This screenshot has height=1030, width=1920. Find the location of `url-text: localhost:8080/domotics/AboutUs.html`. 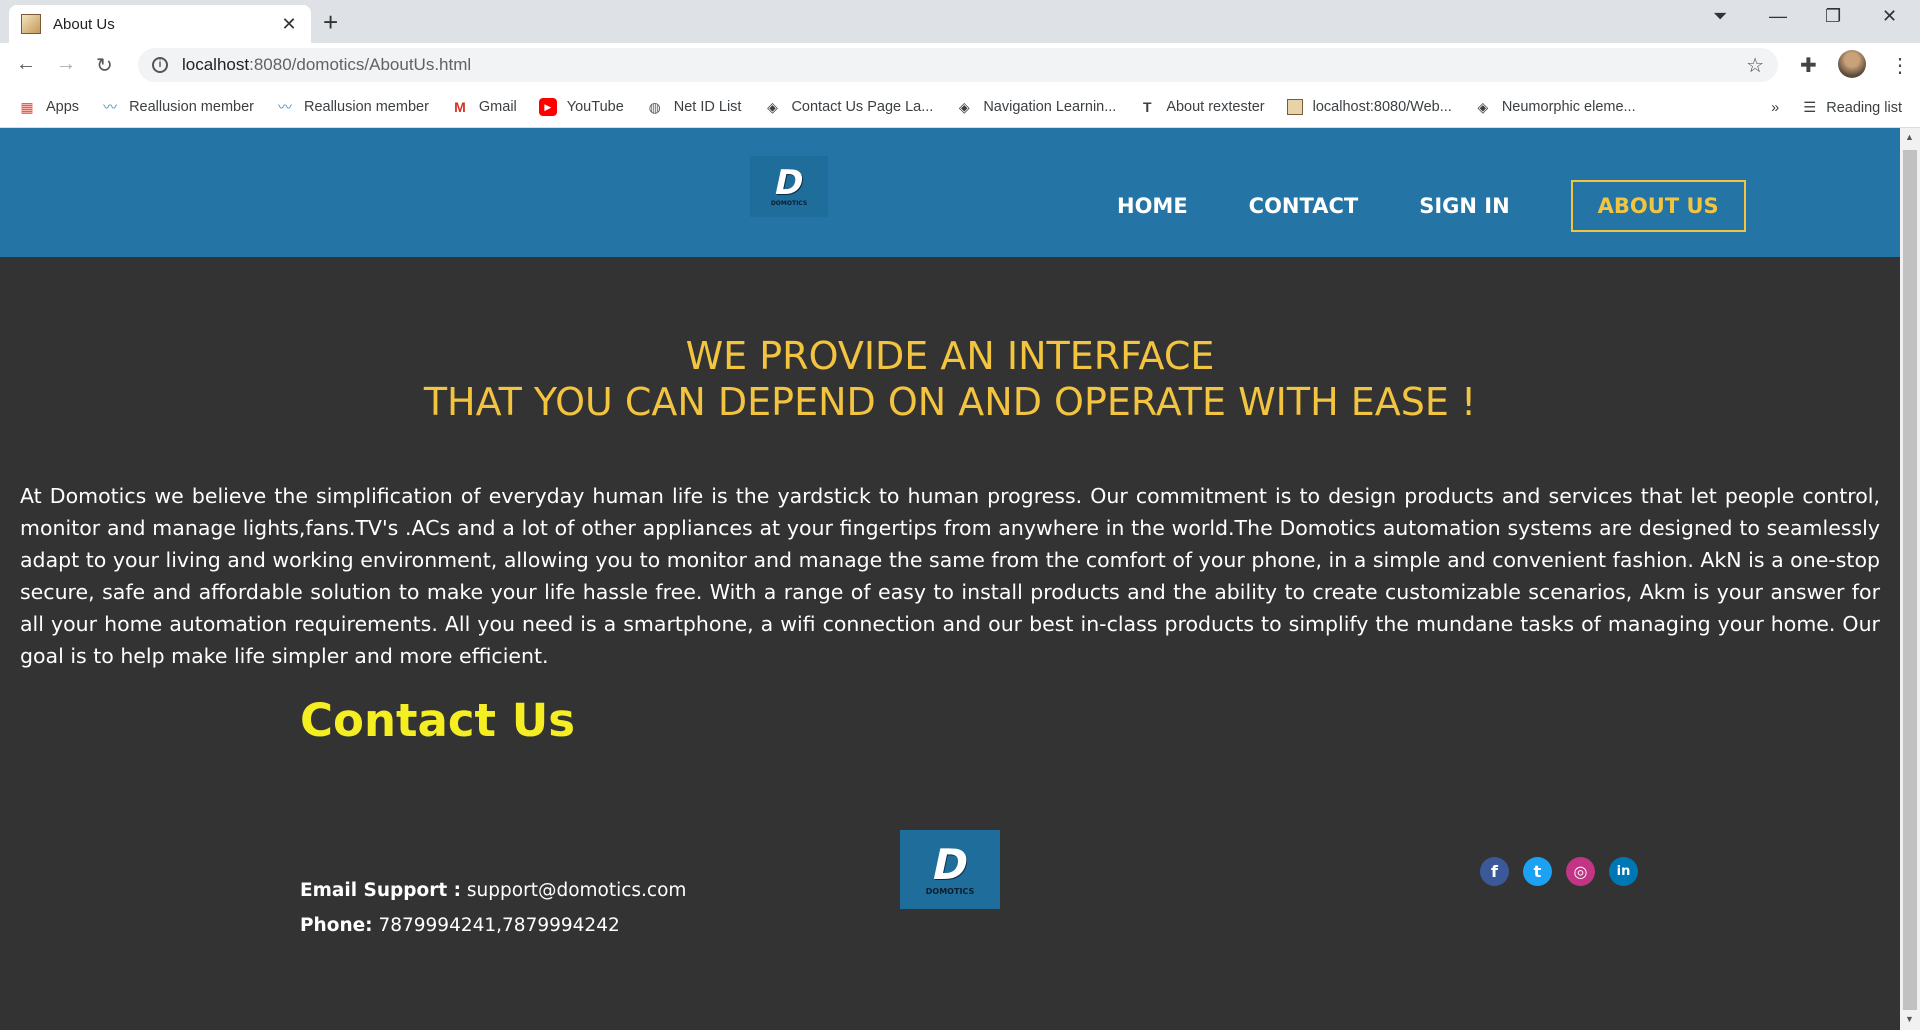

url-text: localhost:8080/domotics/AboutUs.html is located at coordinates (327, 64).